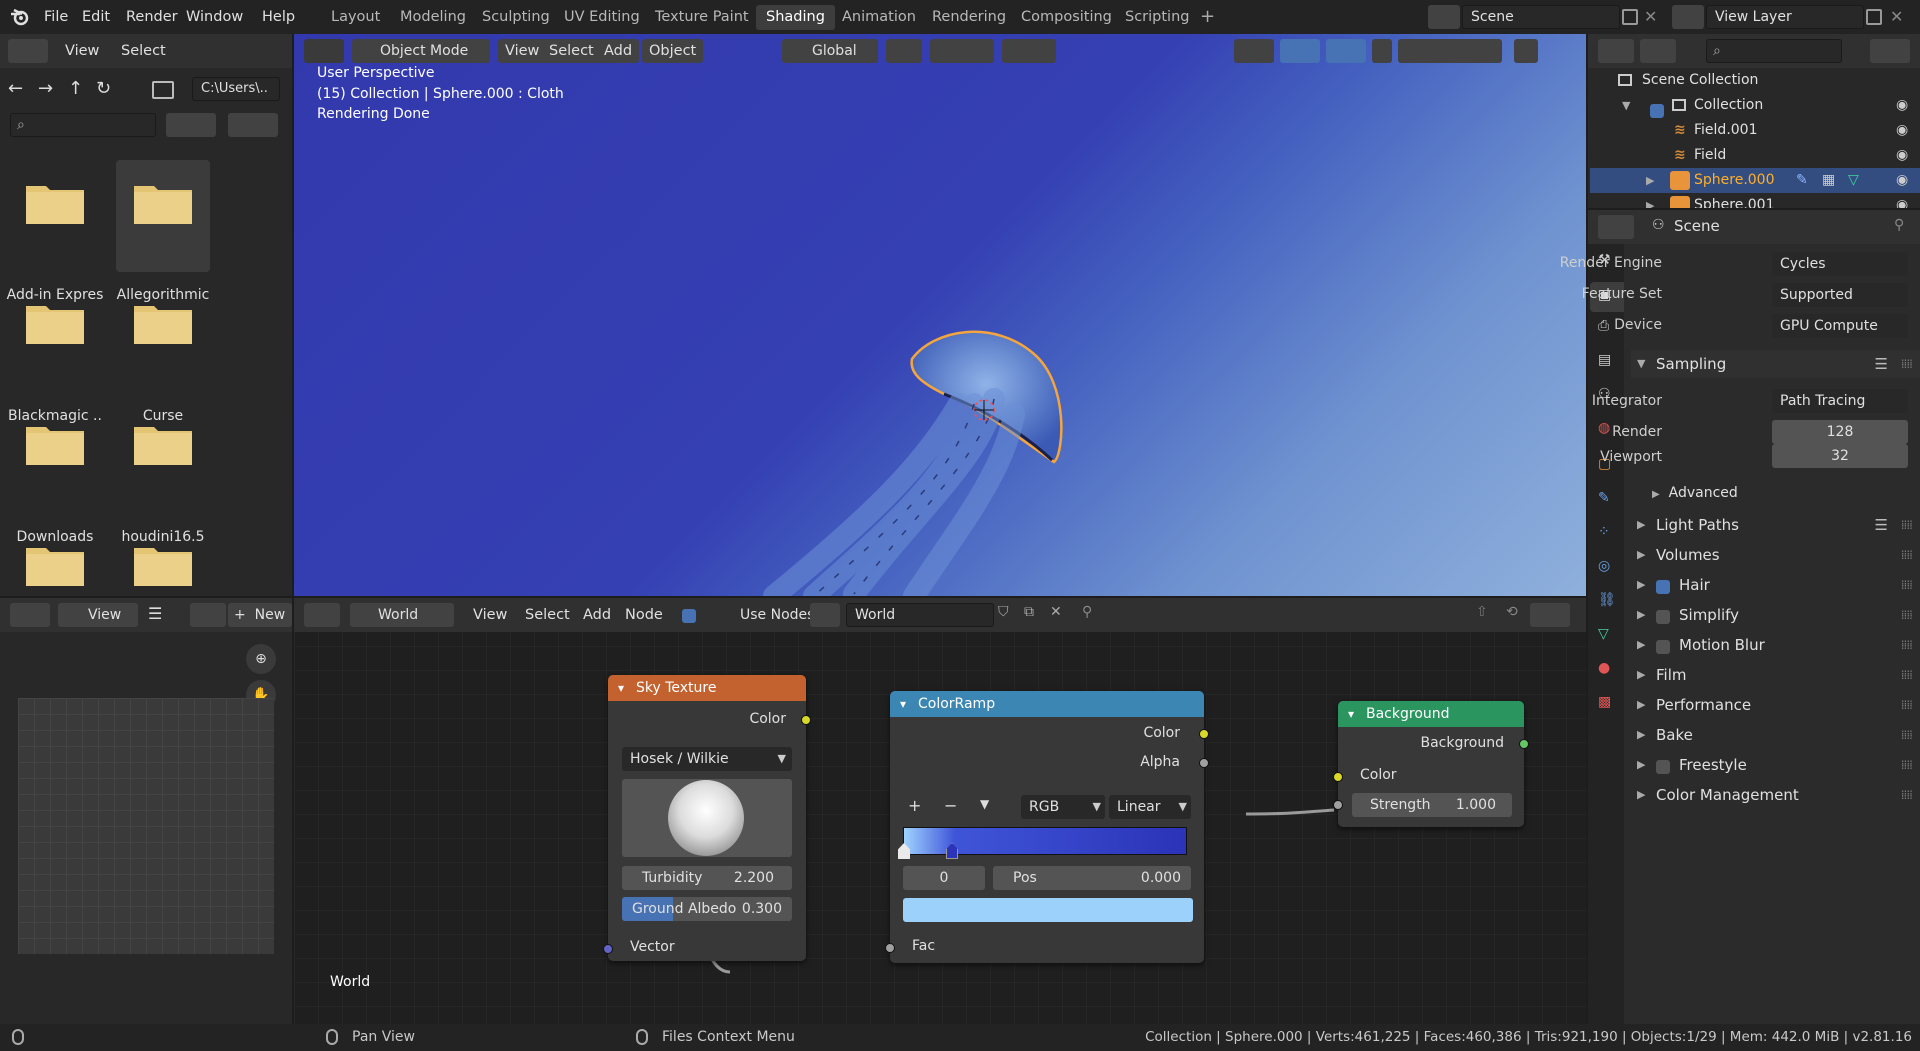  What do you see at coordinates (608, 949) in the screenshot?
I see `sky-vector-input-socket` at bounding box center [608, 949].